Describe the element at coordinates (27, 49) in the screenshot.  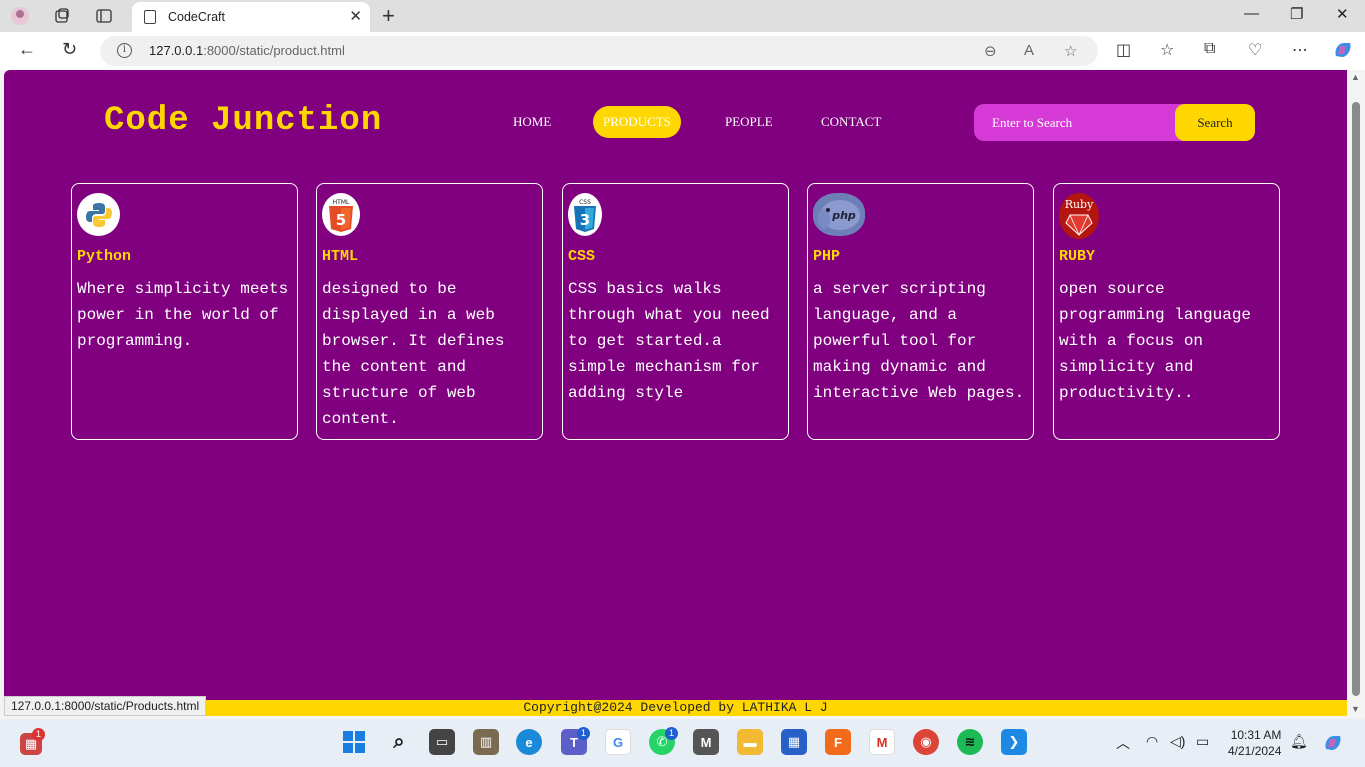
I see `back-arrow-icon: ←` at that location.